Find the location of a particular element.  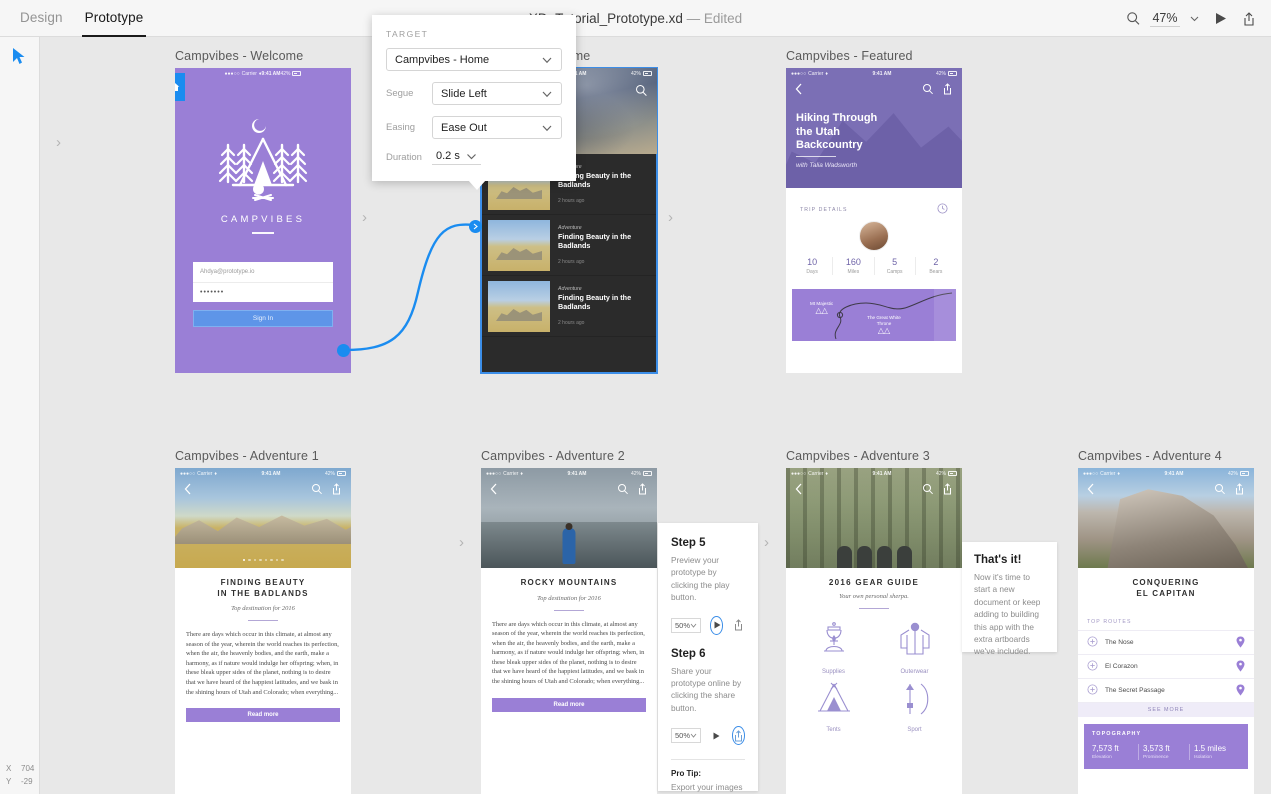

gear-item-outerwear: Outerwear is located at coordinates (914, 648).